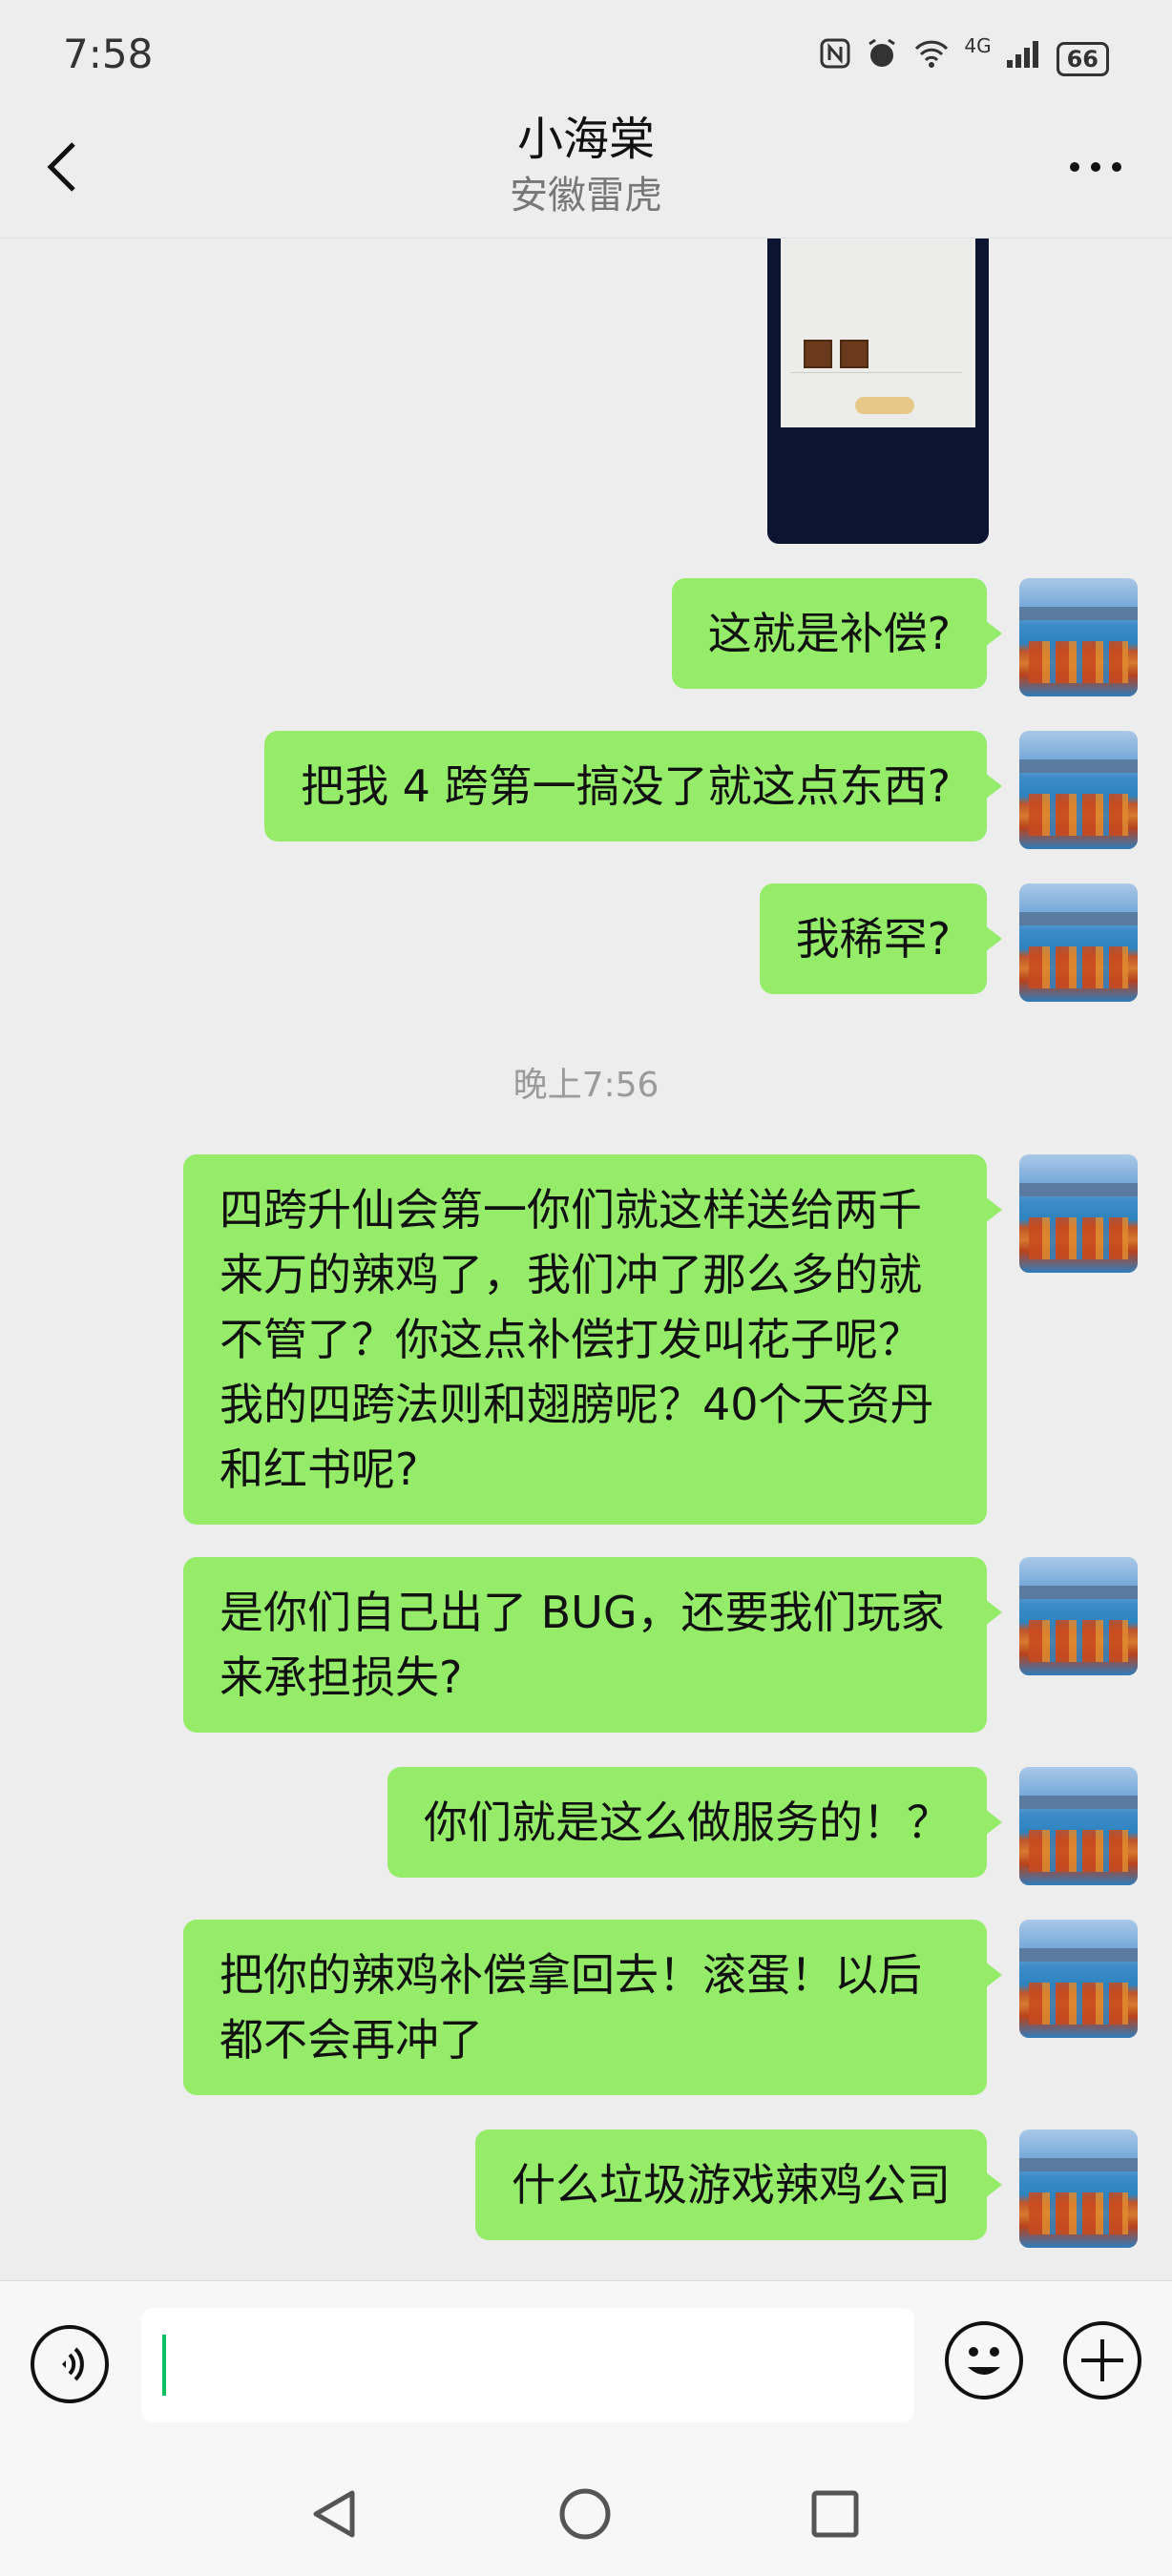 The image size is (1172, 2576). I want to click on more-actions-button, so click(1102, 2360).